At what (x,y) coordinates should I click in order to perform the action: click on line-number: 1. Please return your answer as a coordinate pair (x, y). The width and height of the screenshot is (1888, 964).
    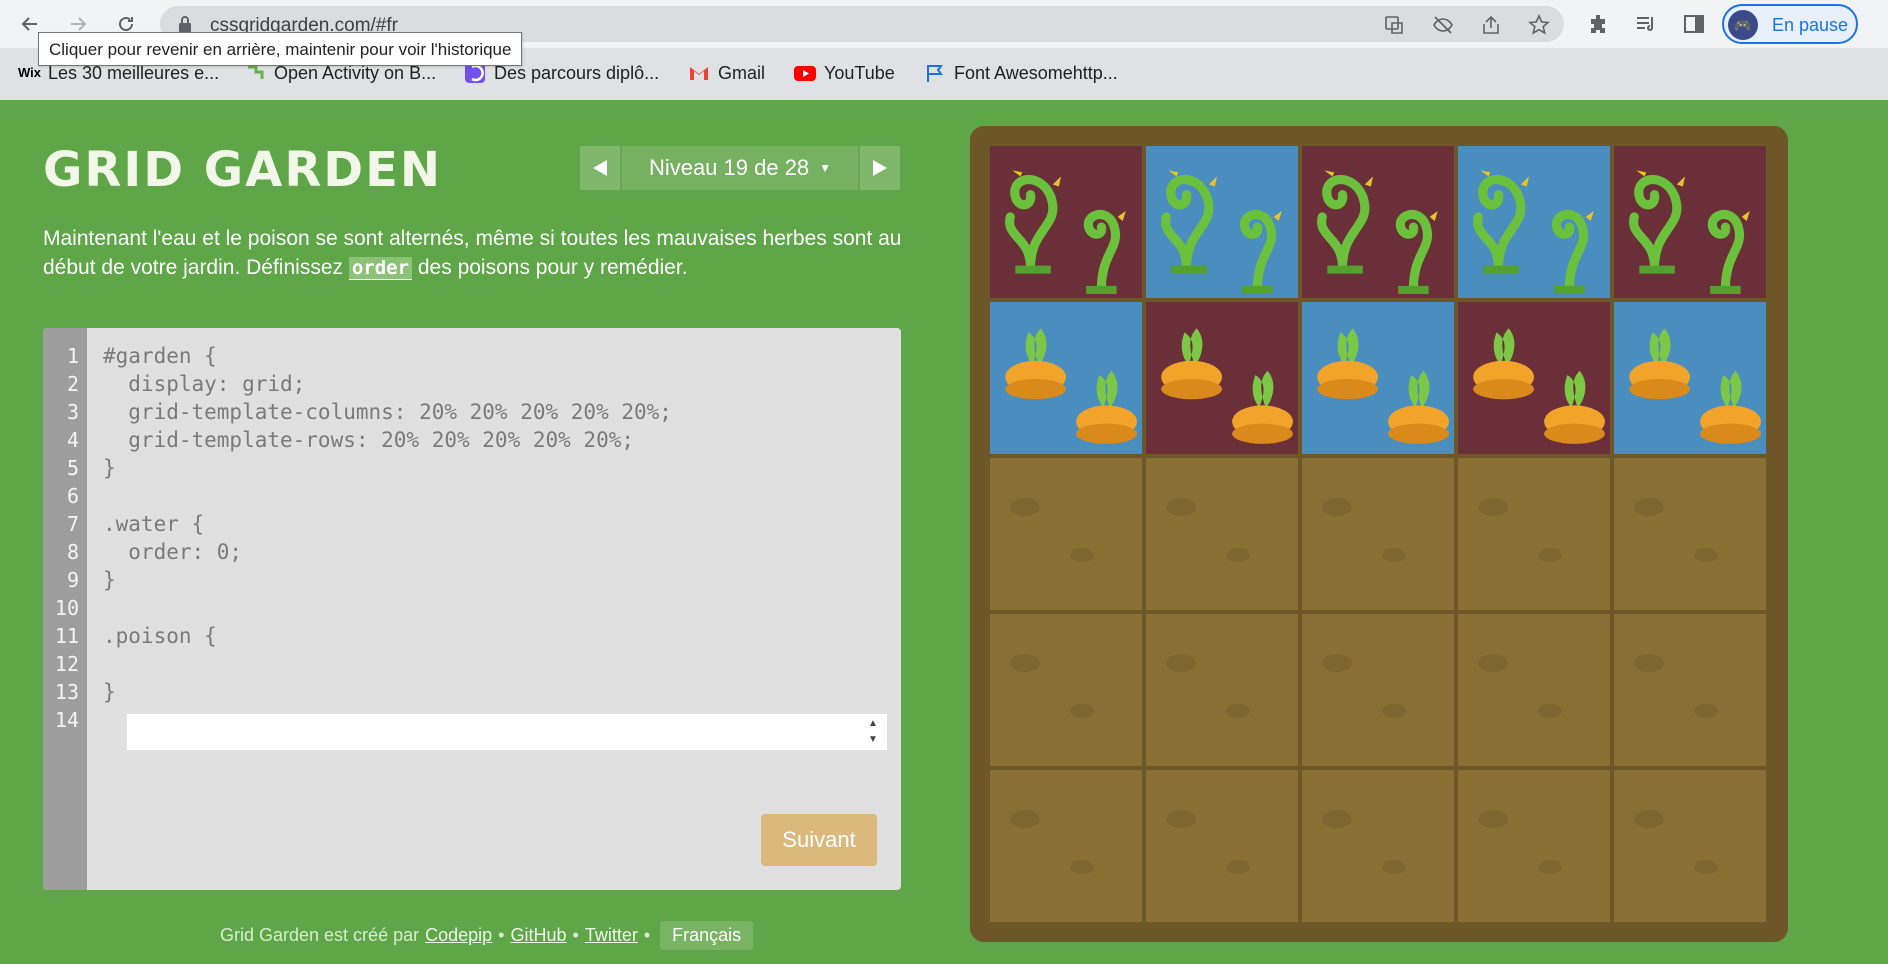
    Looking at the image, I should click on (72, 356).